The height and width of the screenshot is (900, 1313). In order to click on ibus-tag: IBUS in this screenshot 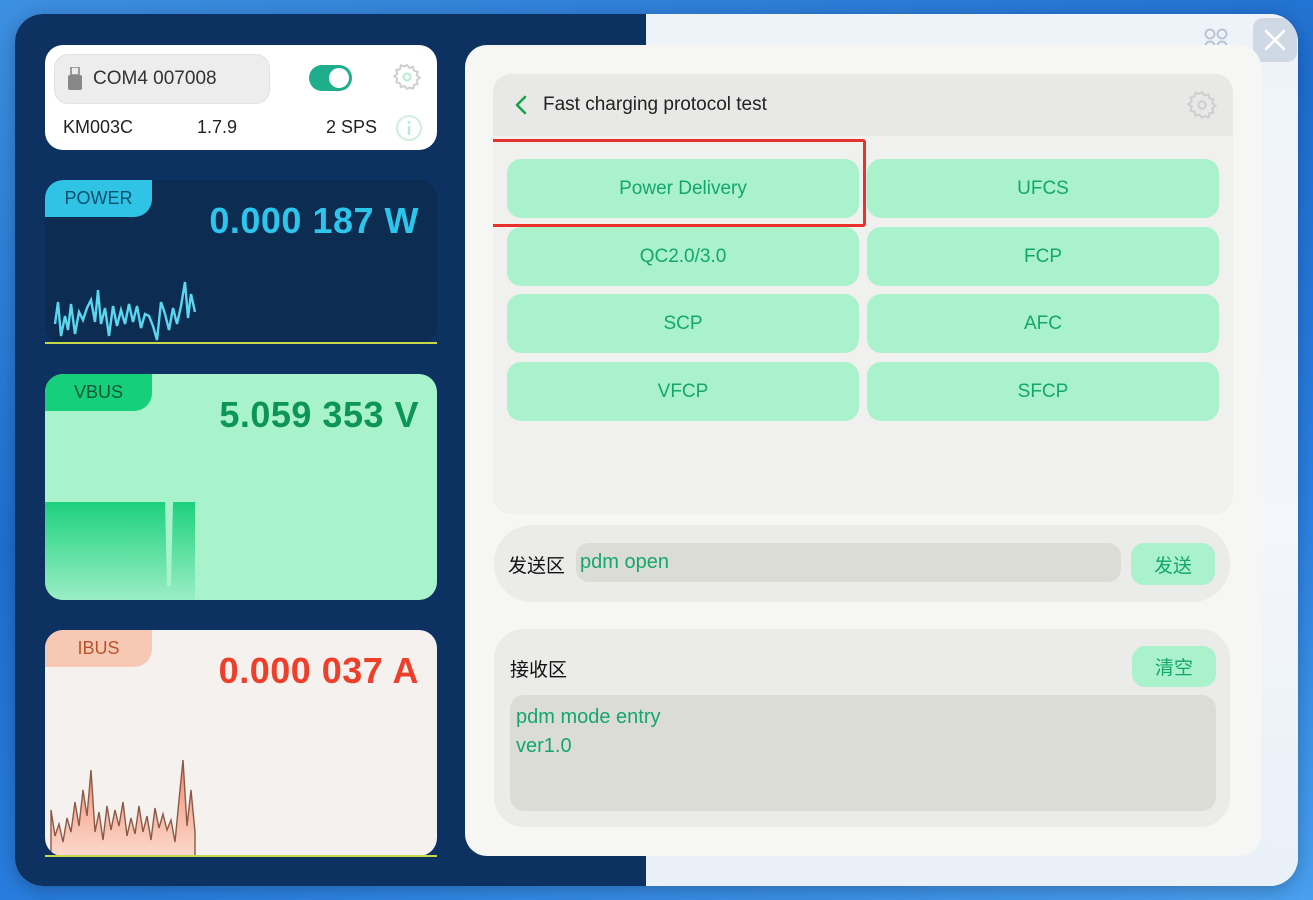, I will do `click(98, 648)`.